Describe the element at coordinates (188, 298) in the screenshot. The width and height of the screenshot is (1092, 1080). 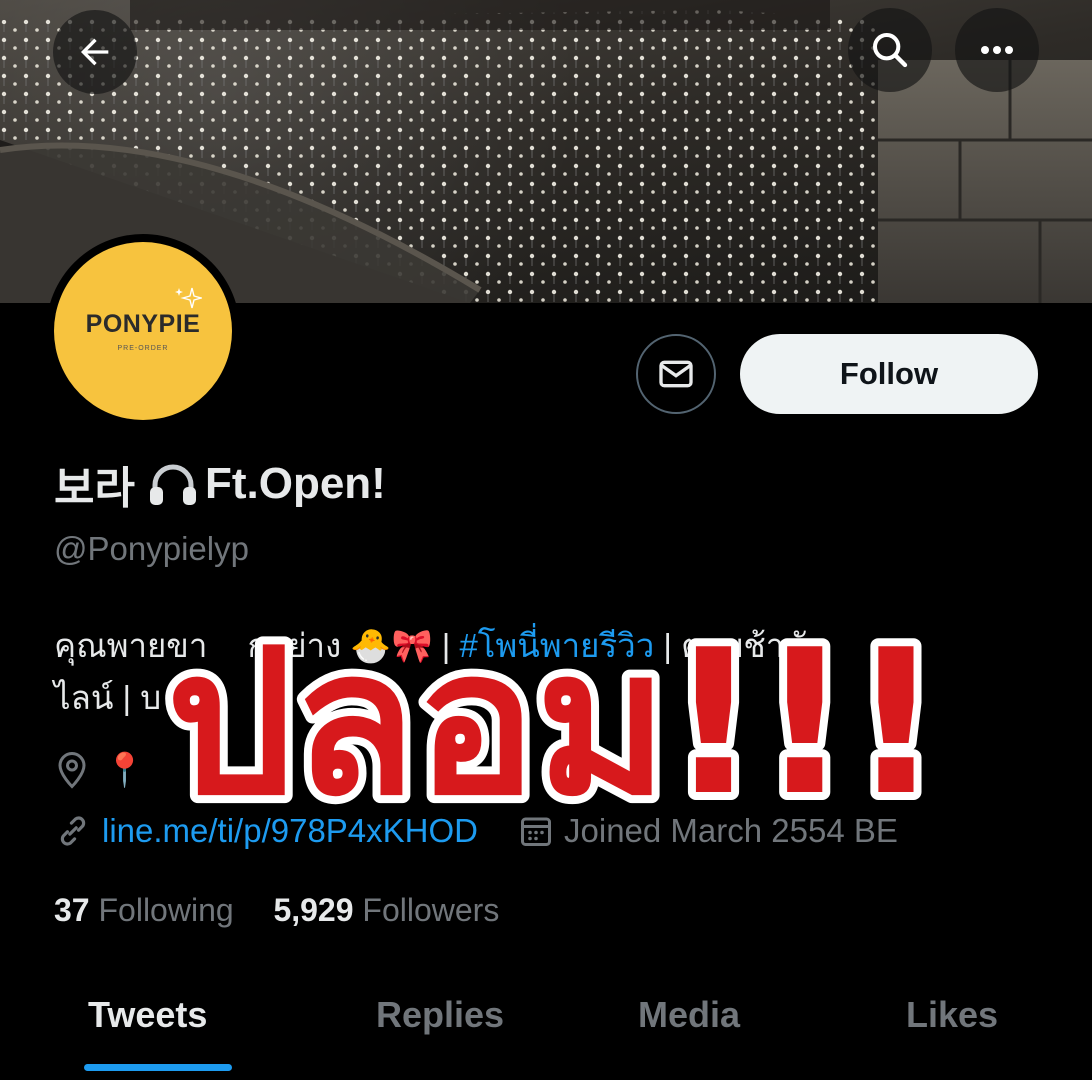
I see `sparkle-icon` at that location.